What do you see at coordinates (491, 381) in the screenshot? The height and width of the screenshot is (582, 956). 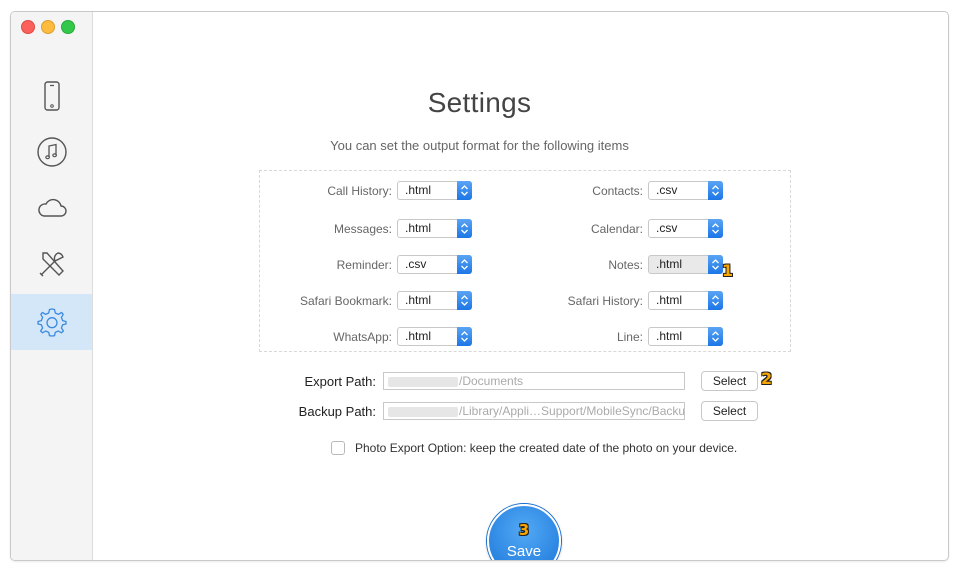 I see `export-path-value: /Documents` at bounding box center [491, 381].